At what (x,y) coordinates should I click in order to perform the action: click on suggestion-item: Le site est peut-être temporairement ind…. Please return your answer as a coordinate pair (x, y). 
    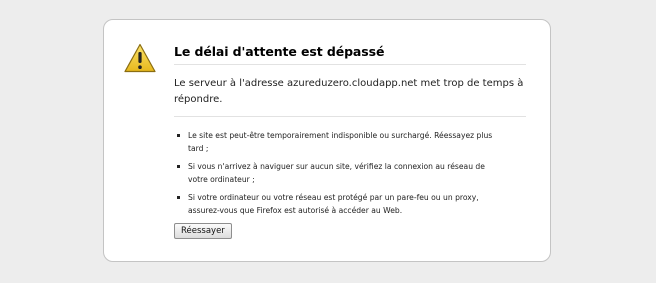
    Looking at the image, I should click on (351, 142).